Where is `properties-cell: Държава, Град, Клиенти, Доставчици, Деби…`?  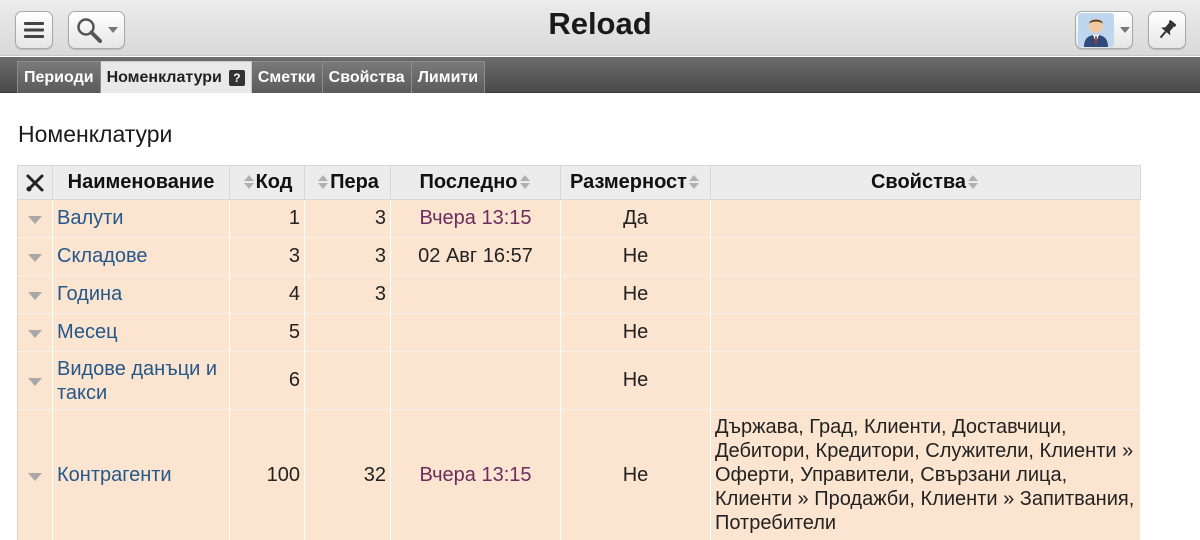
properties-cell: Държава, Град, Клиенти, Доставчици, Деби… is located at coordinates (925, 474).